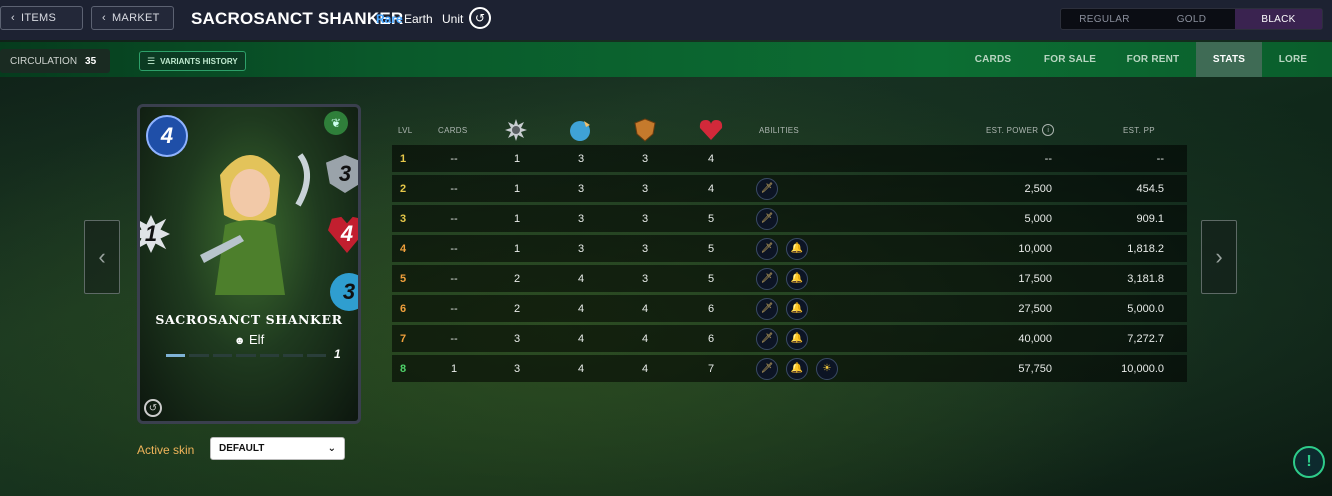  What do you see at coordinates (1150, 188) in the screenshot?
I see `est-pp-cell: 454.5` at bounding box center [1150, 188].